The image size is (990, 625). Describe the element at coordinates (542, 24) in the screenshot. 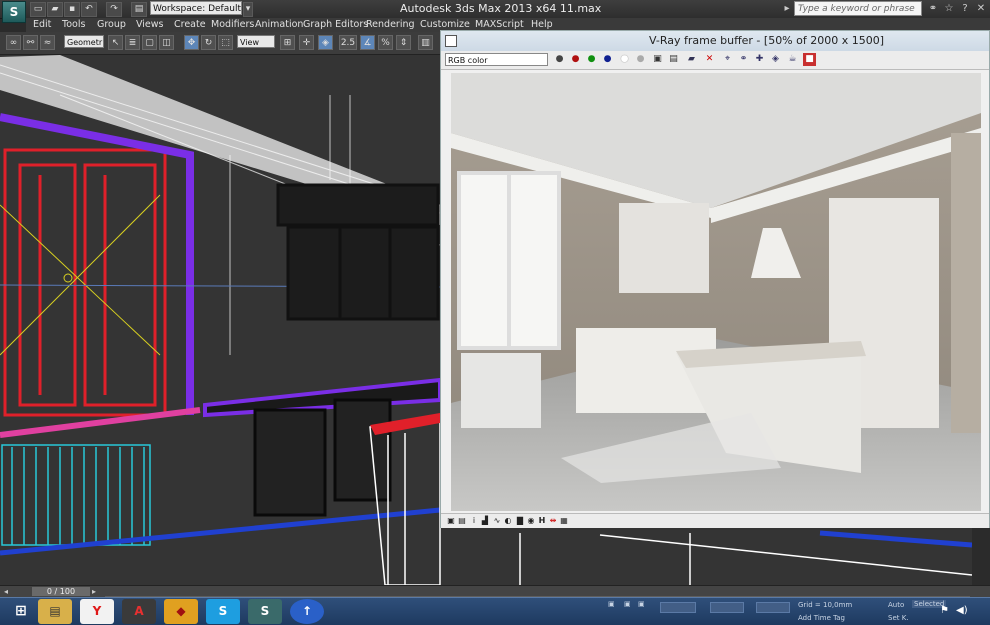

I see `menu-help: Help` at that location.